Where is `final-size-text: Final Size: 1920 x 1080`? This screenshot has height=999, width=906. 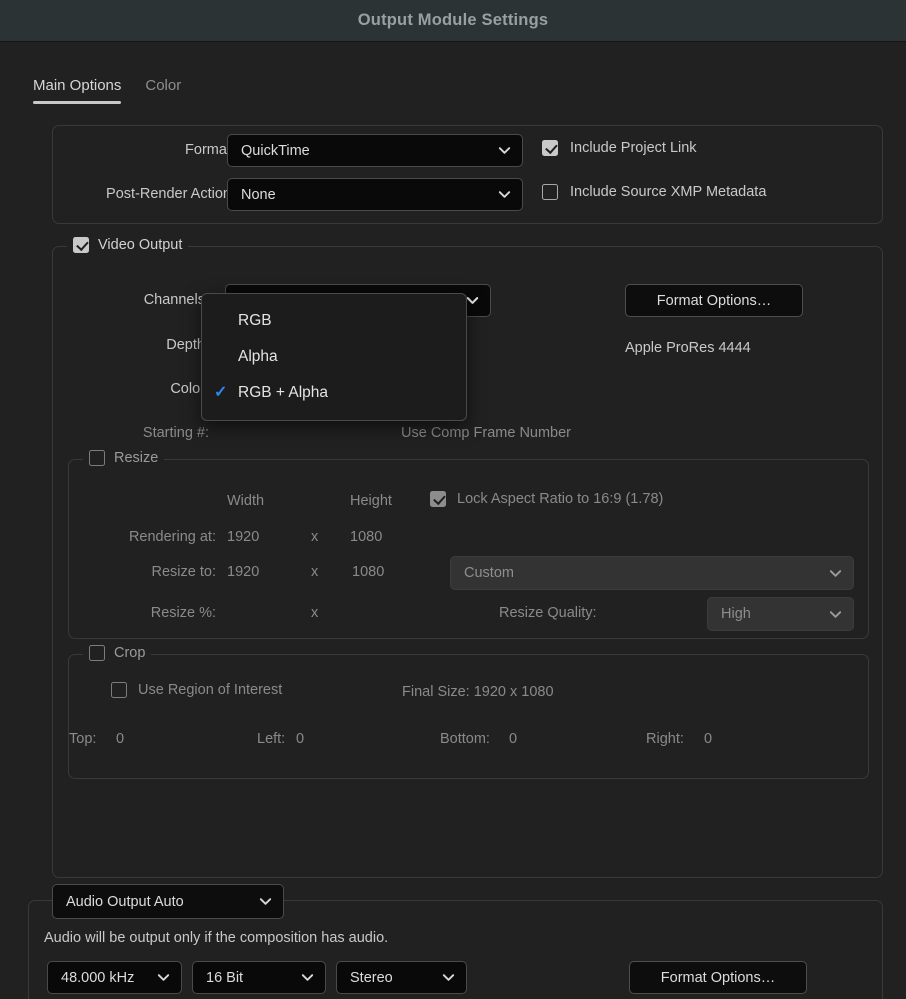
final-size-text: Final Size: 1920 x 1080 is located at coordinates (478, 692).